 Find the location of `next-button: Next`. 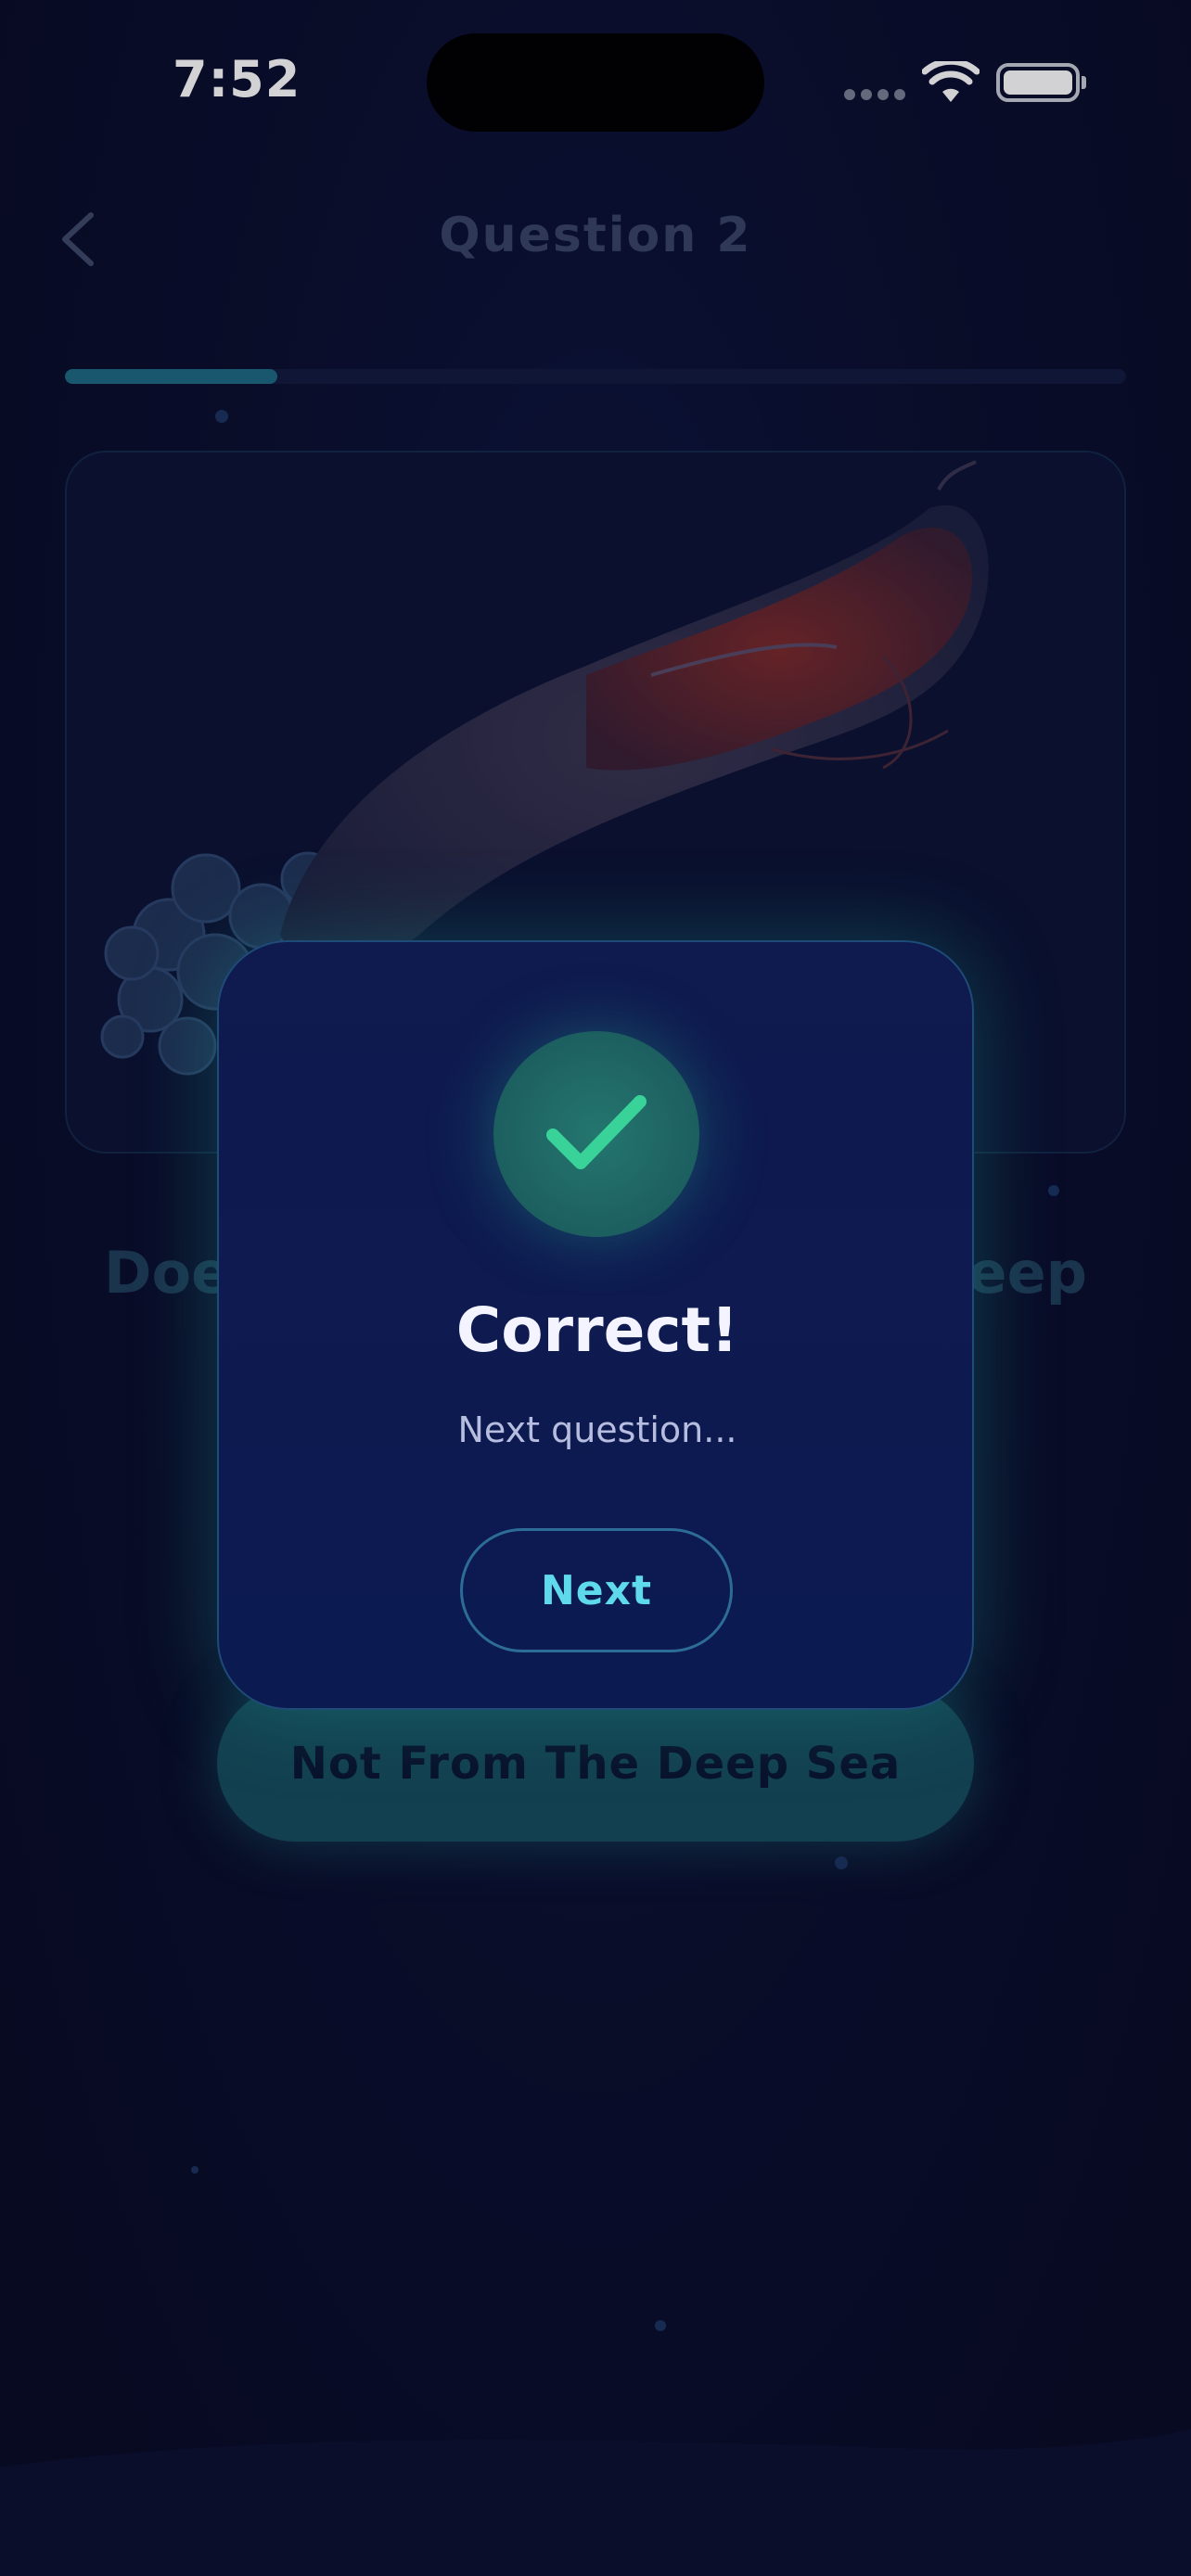

next-button: Next is located at coordinates (597, 1590).